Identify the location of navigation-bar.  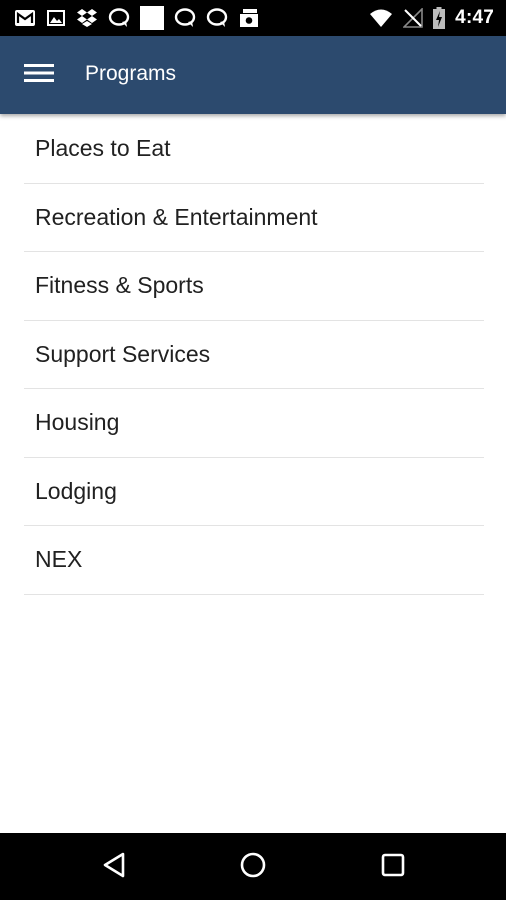
(253, 866).